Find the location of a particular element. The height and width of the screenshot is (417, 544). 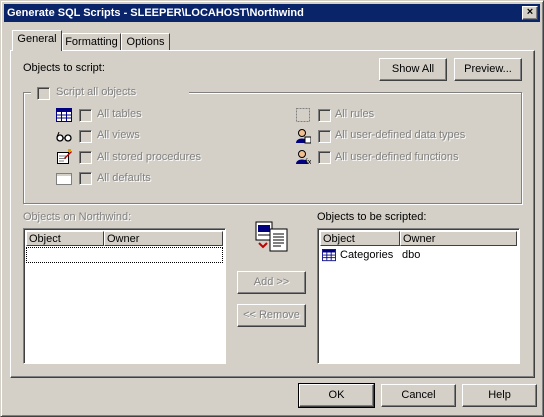

default-icon is located at coordinates (64, 179).